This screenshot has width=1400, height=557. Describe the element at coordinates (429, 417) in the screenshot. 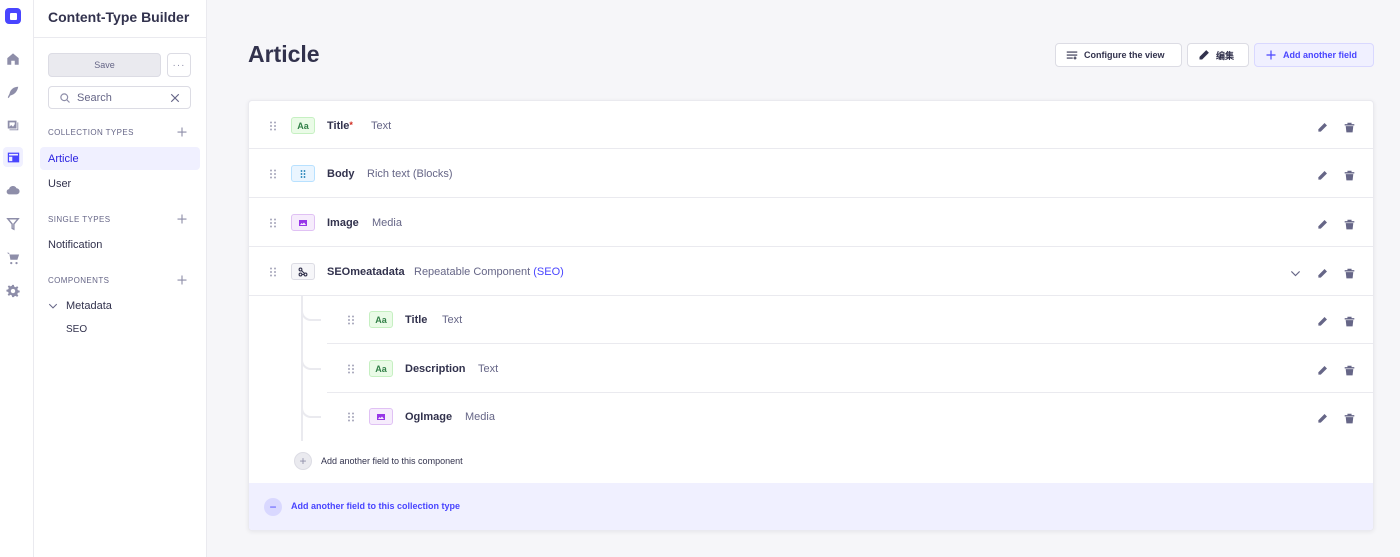

I see `field-name: OgImage` at that location.